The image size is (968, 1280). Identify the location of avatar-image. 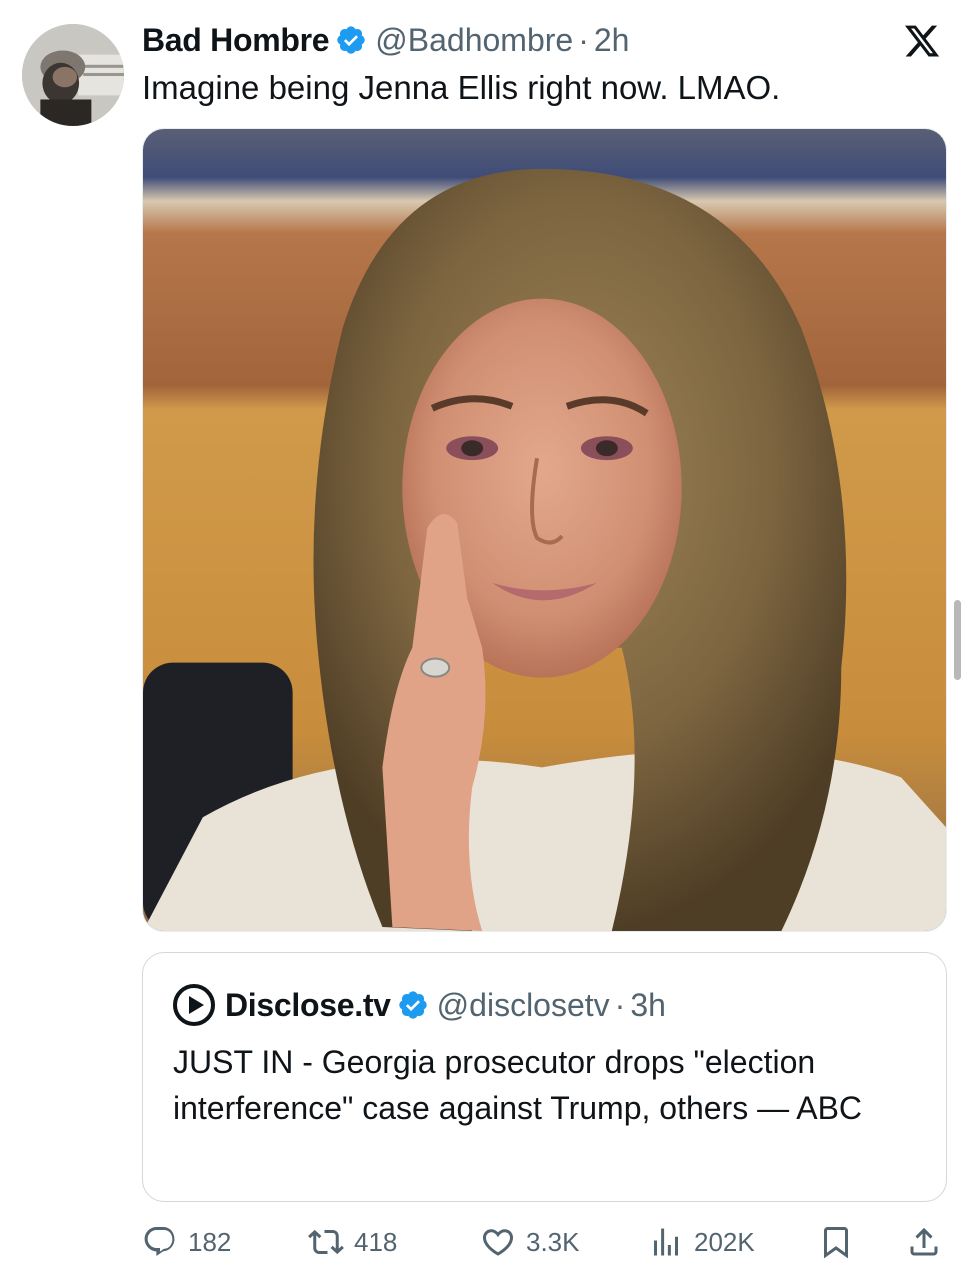
(73, 75).